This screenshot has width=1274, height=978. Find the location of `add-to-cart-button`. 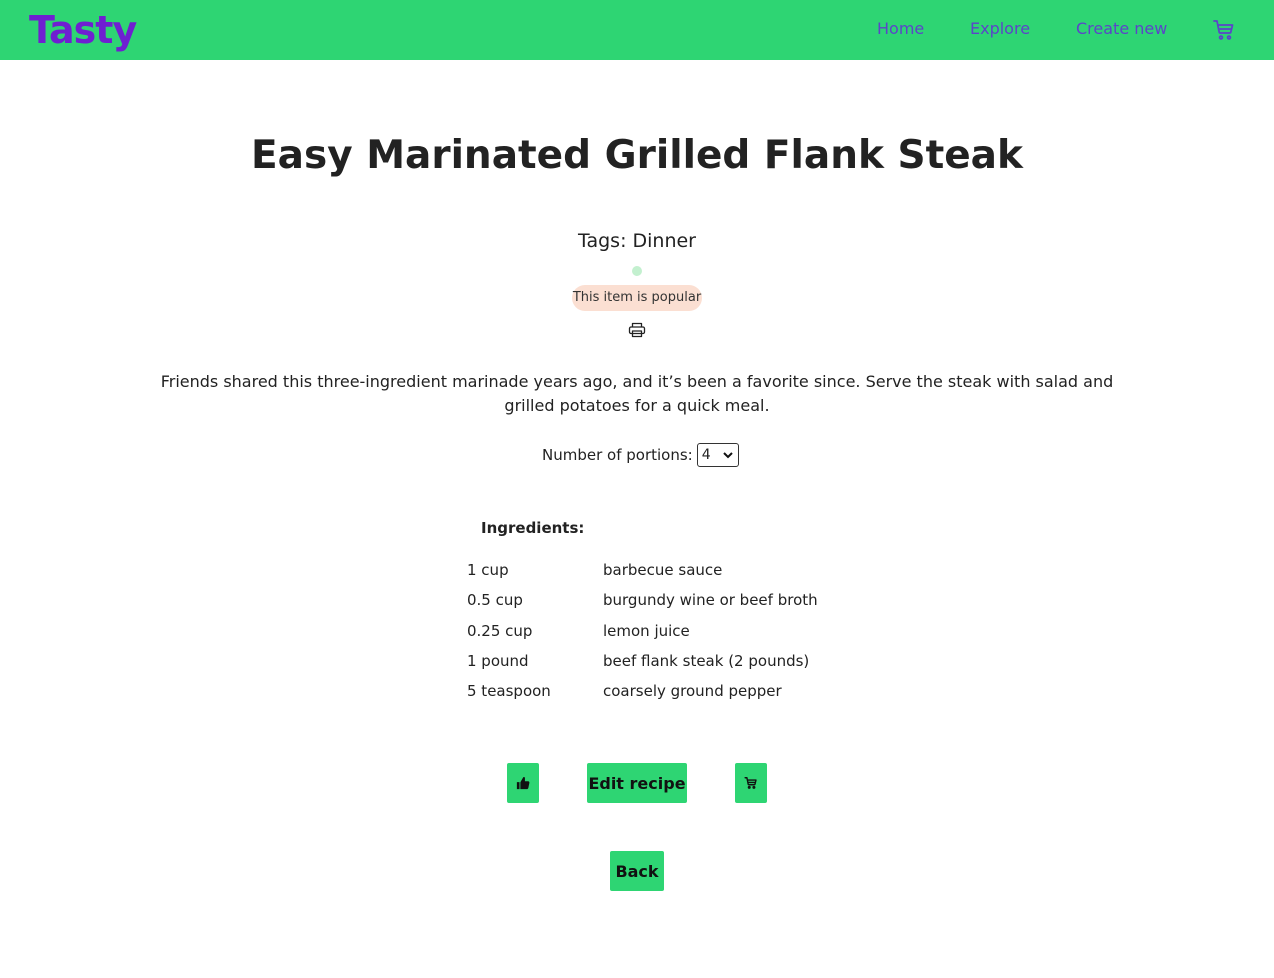

add-to-cart-button is located at coordinates (751, 783).